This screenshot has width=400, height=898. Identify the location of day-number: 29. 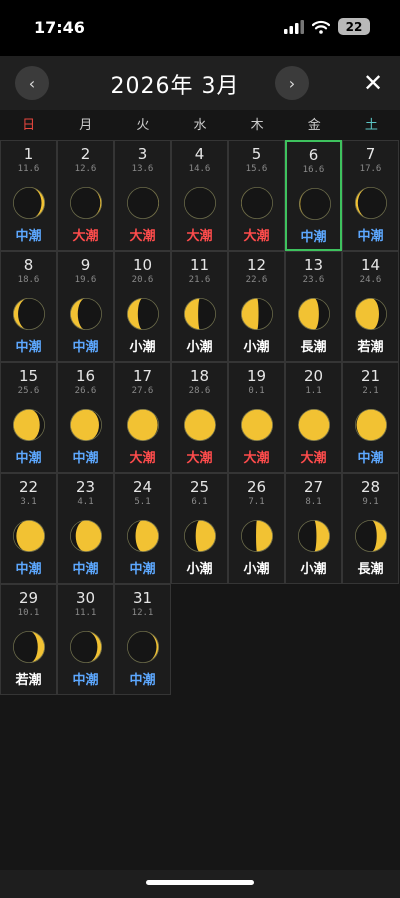
(28, 598).